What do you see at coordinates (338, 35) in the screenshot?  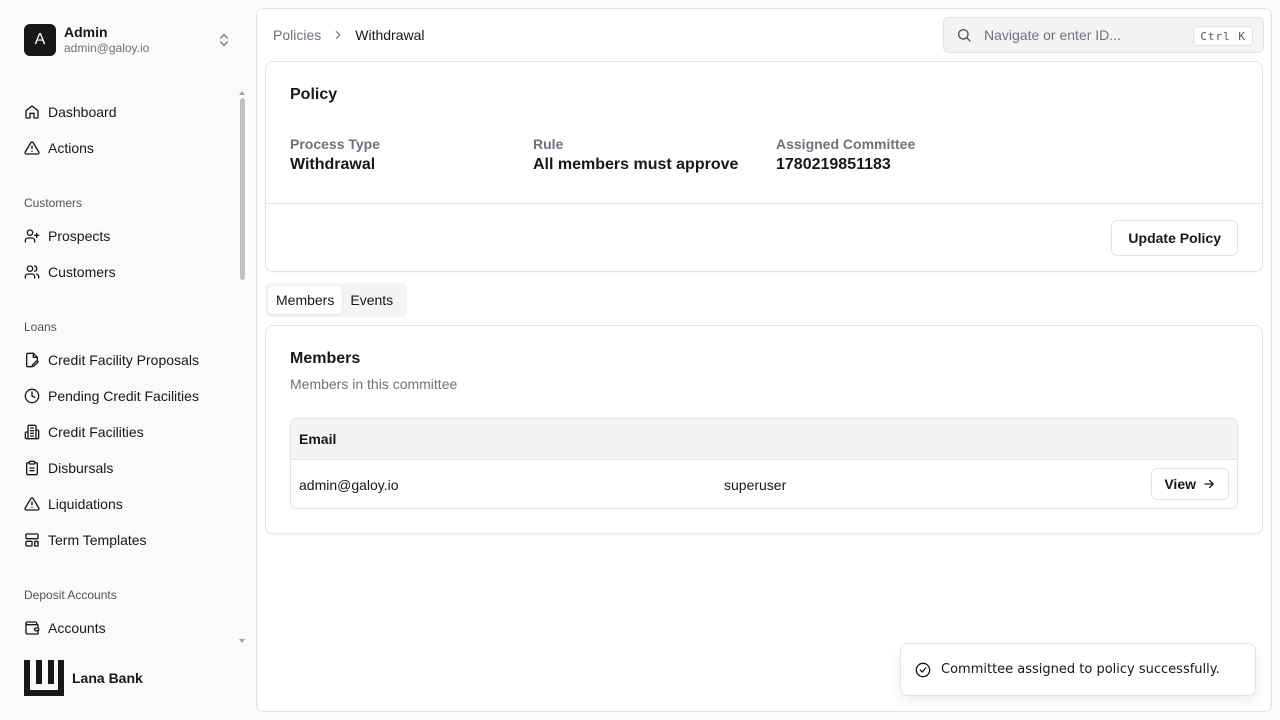 I see `chevron-right-icon` at bounding box center [338, 35].